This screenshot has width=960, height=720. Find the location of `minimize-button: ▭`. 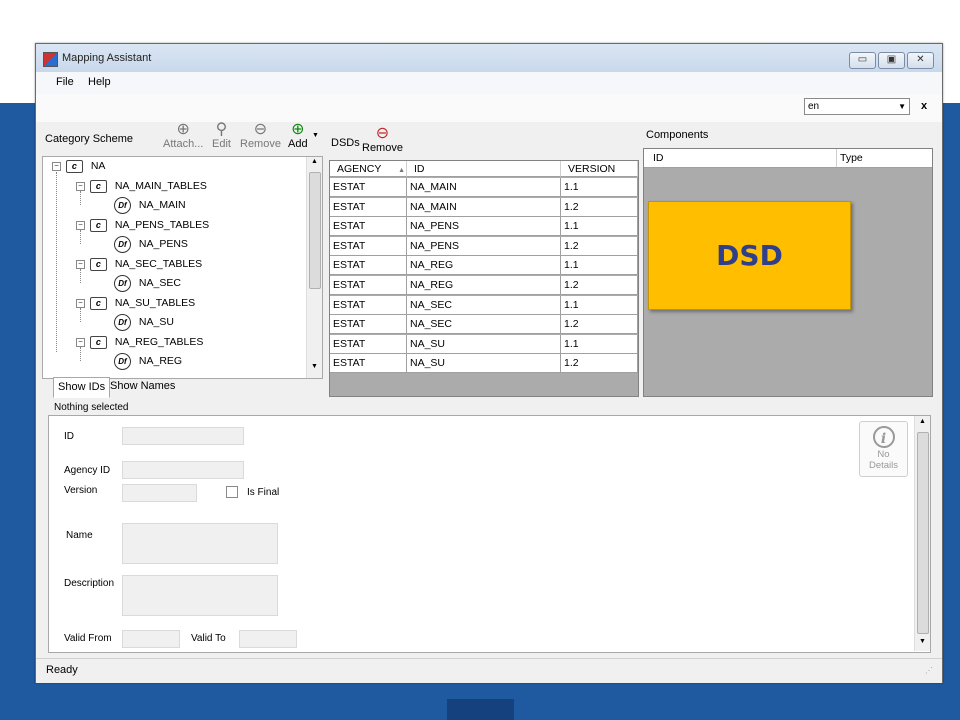

minimize-button: ▭ is located at coordinates (862, 60).